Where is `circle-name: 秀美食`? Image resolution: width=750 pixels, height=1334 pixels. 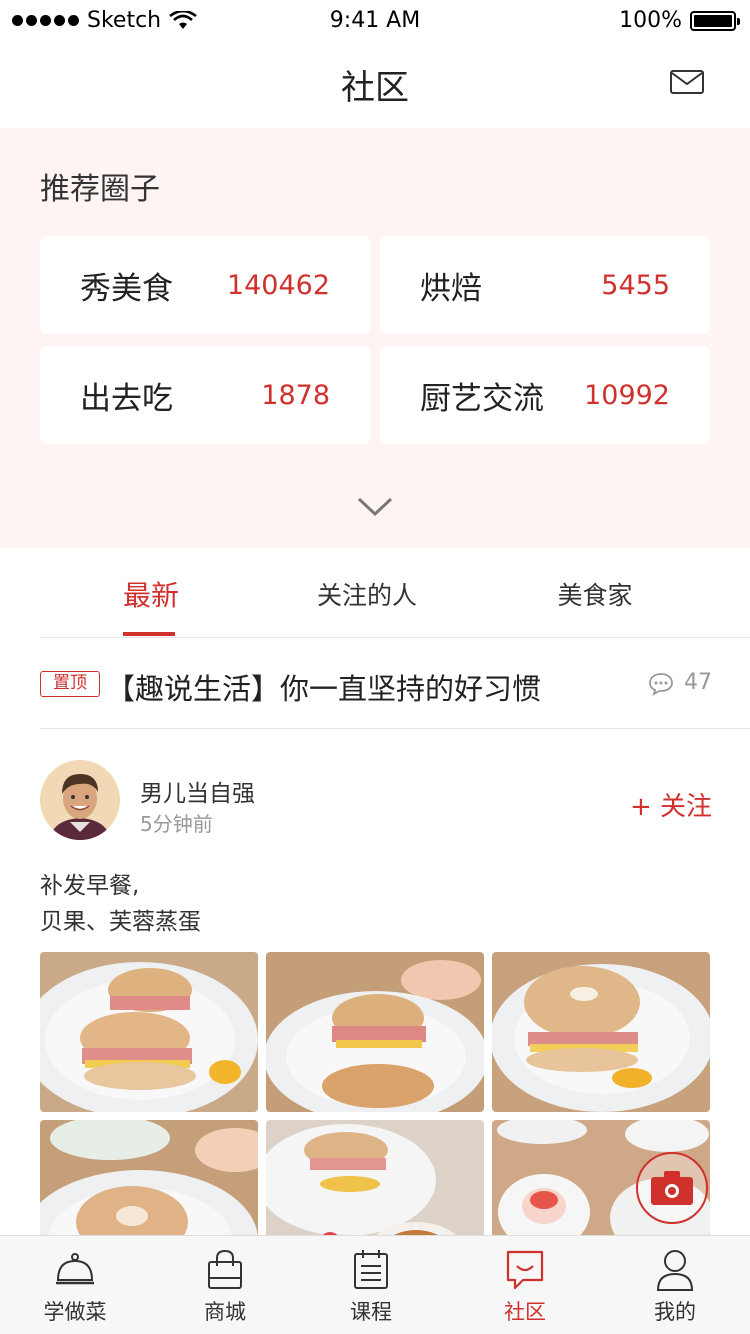
circle-name: 秀美食 is located at coordinates (126, 288).